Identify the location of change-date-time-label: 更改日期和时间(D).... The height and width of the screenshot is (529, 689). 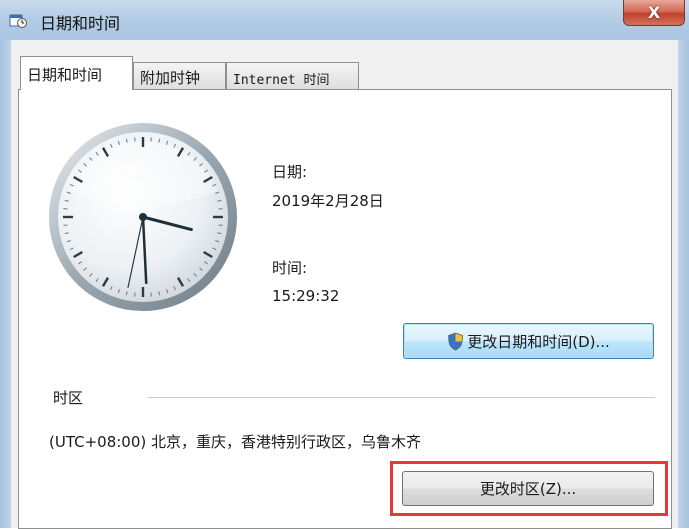
(538, 341).